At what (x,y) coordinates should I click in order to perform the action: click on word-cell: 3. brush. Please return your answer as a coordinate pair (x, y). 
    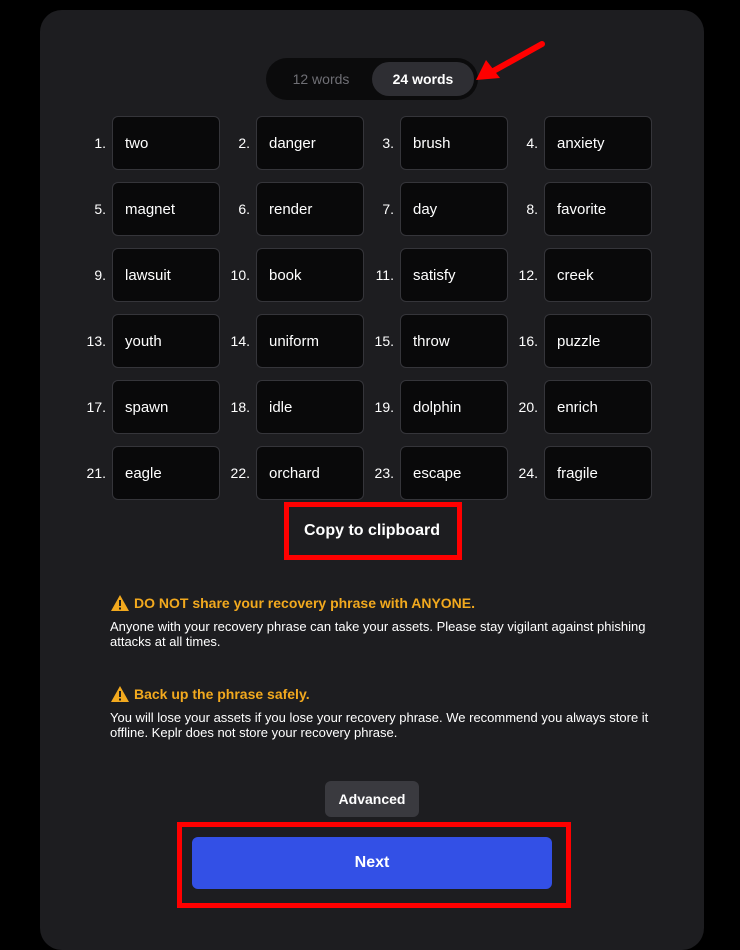
    Looking at the image, I should click on (442, 143).